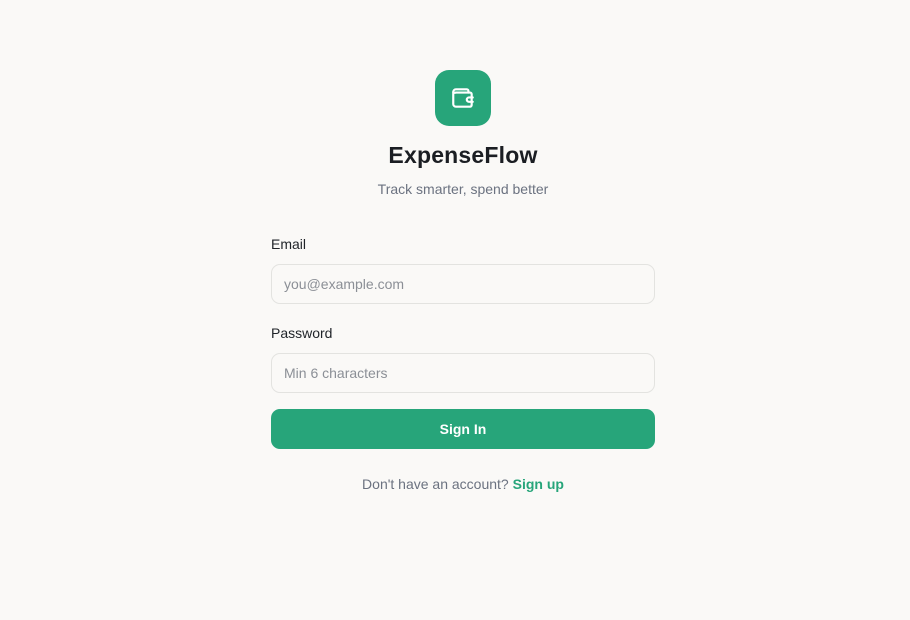 Image resolution: width=910 pixels, height=620 pixels. What do you see at coordinates (463, 429) in the screenshot?
I see `sign-in-button: Sign In` at bounding box center [463, 429].